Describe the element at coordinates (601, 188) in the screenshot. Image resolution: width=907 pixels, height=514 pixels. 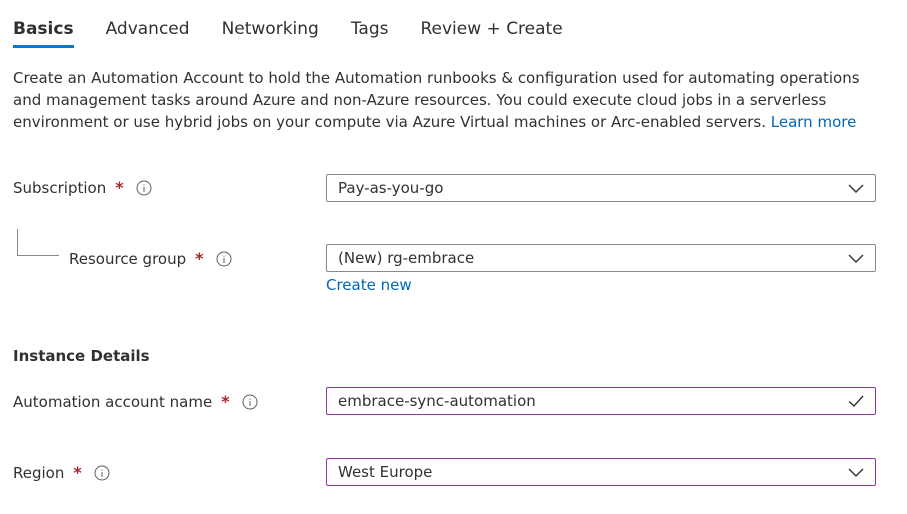
I see `subscription-dropdown: Pay-as-you-go` at that location.